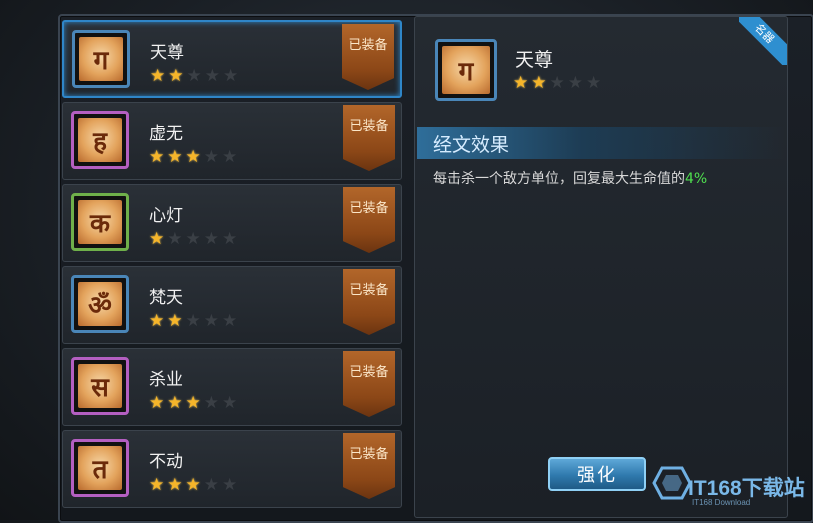 The height and width of the screenshot is (523, 813). Describe the element at coordinates (166, 462) in the screenshot. I see `scripture-name: 不动` at that location.